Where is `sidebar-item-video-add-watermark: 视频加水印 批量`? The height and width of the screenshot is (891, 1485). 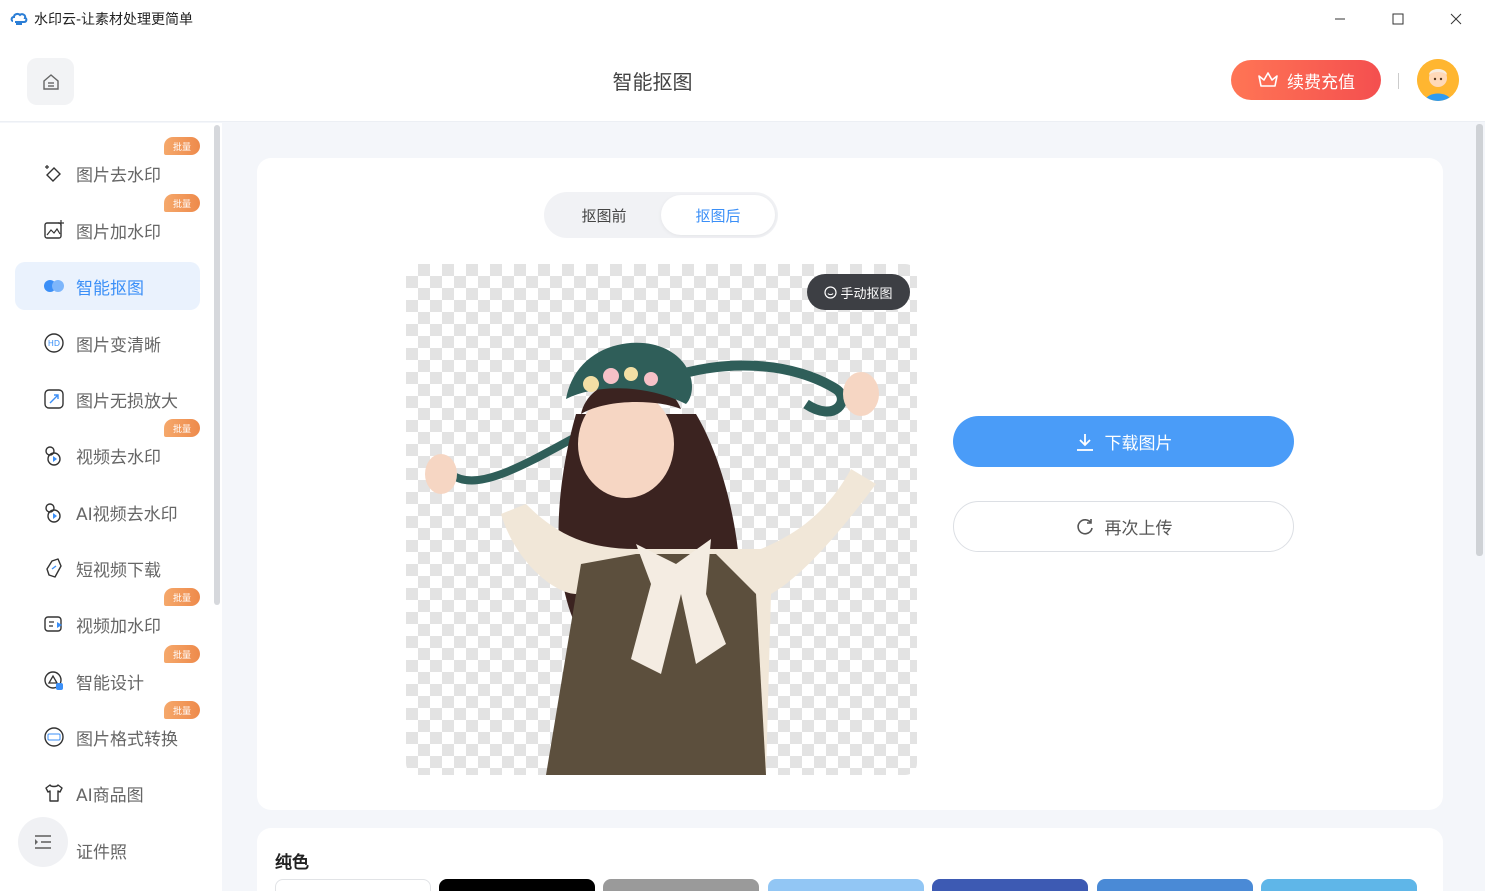 sidebar-item-video-add-watermark: 视频加水印 批量 is located at coordinates (107, 618).